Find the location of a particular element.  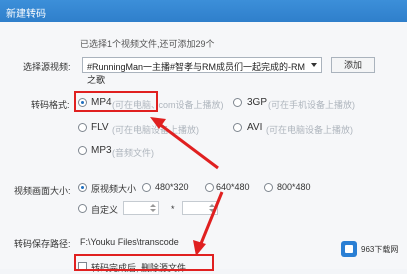

annotation-arrows is located at coordinates (187, 186).